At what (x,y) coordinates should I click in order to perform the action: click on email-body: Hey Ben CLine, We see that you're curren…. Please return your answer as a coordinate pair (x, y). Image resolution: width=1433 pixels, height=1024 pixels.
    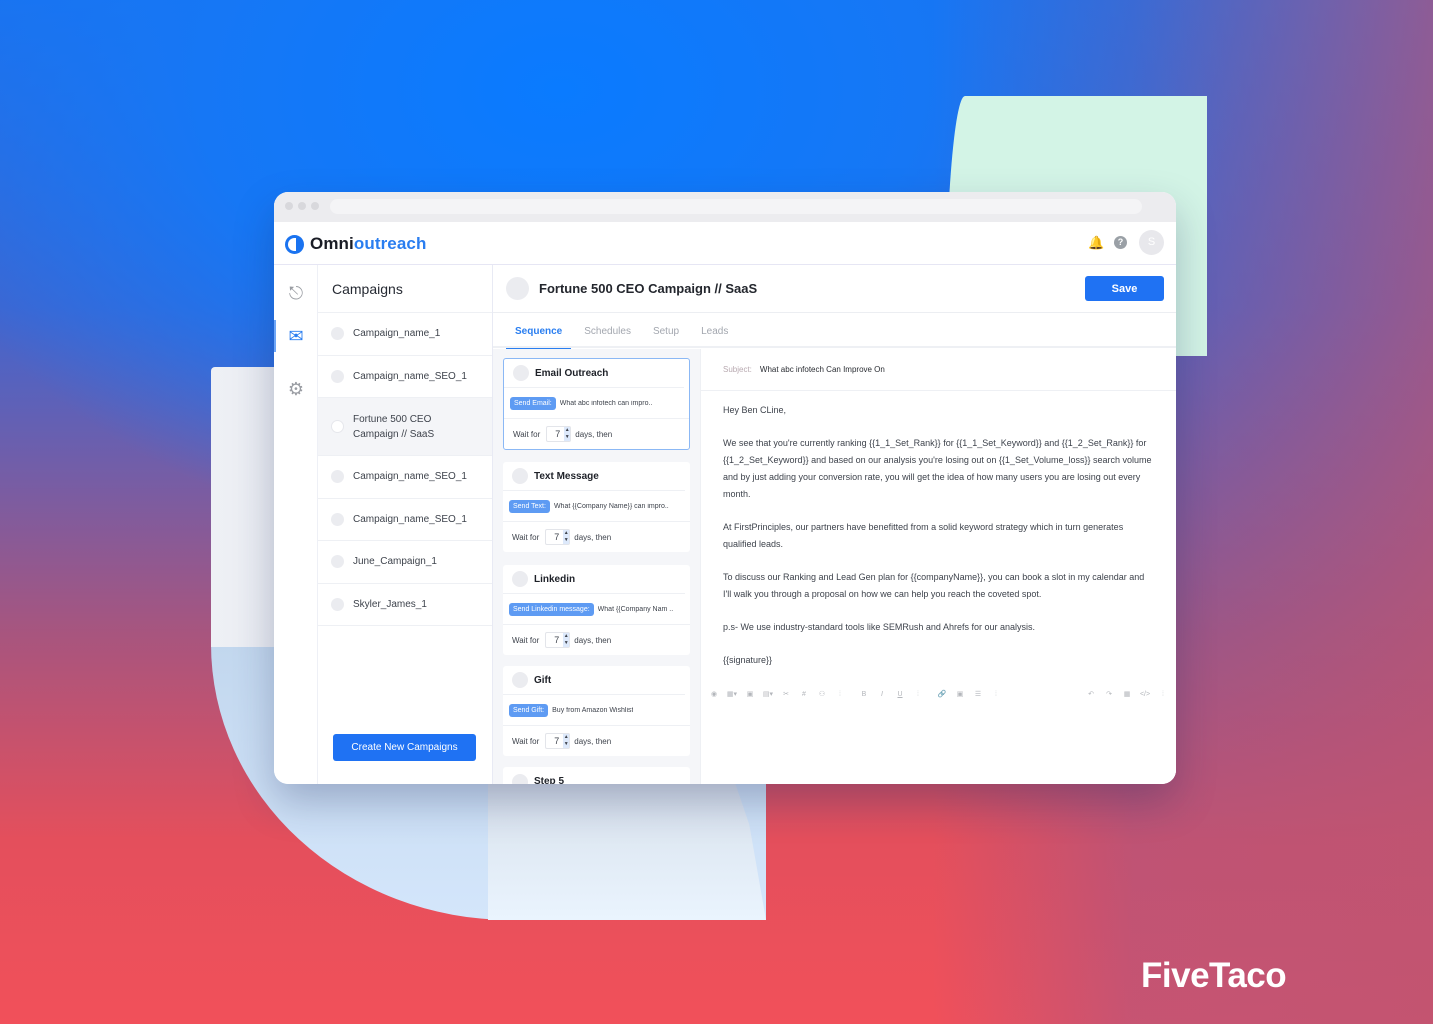
    Looking at the image, I should click on (938, 530).